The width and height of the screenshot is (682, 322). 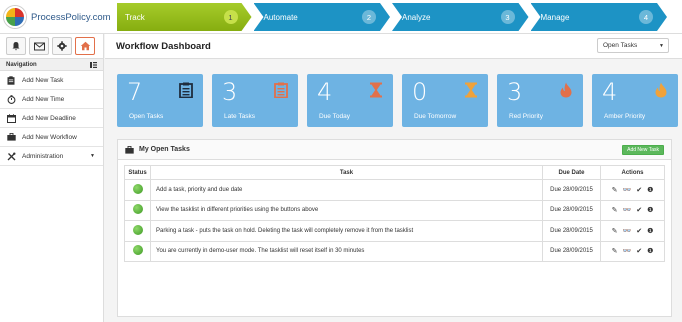 What do you see at coordinates (334, 116) in the screenshot?
I see `card-label: Due Today` at bounding box center [334, 116].